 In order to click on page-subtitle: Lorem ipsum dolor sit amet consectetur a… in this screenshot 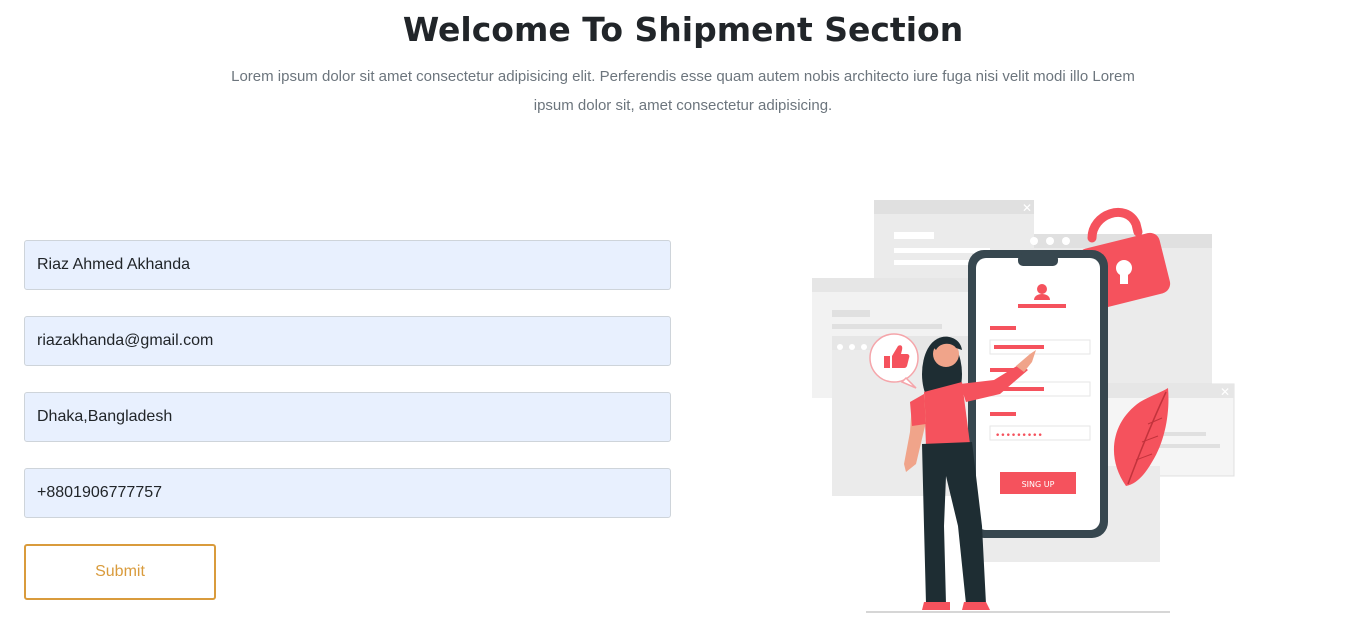, I will do `click(683, 91)`.